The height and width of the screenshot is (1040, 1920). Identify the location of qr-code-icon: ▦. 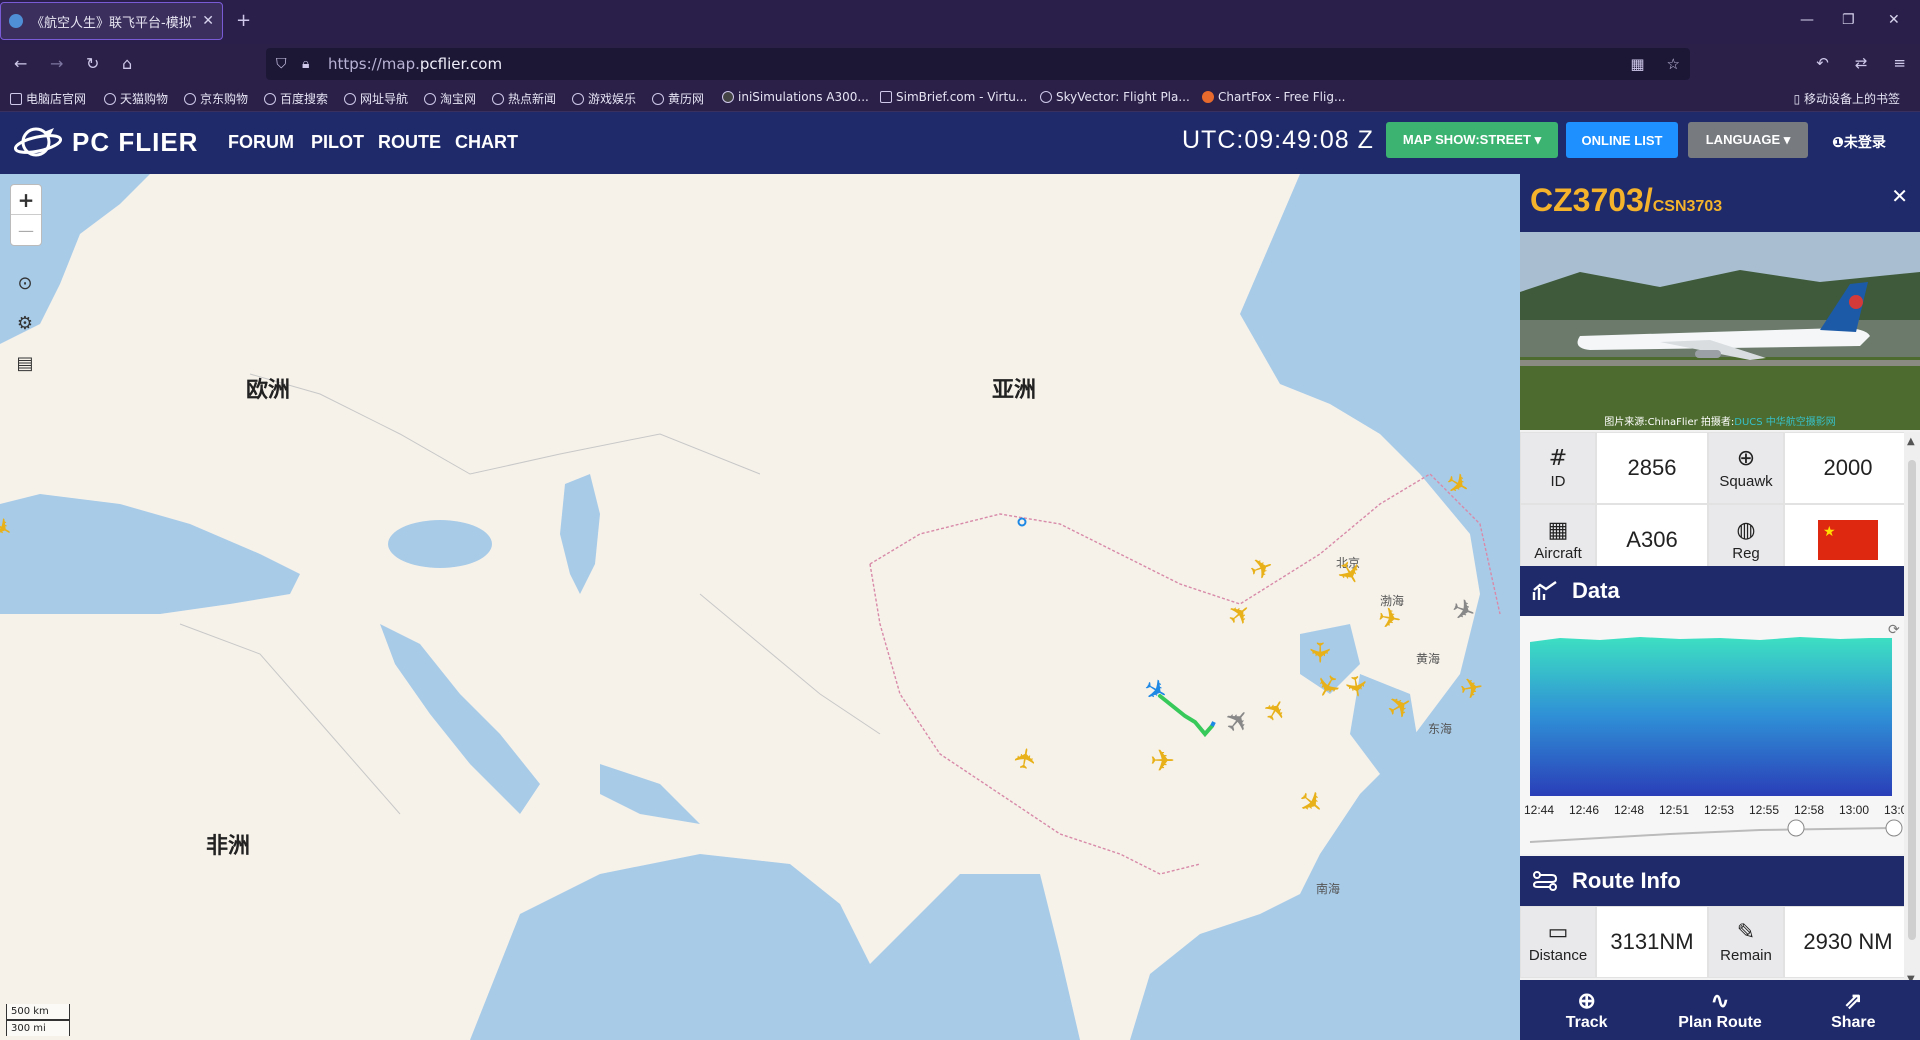
(1637, 64).